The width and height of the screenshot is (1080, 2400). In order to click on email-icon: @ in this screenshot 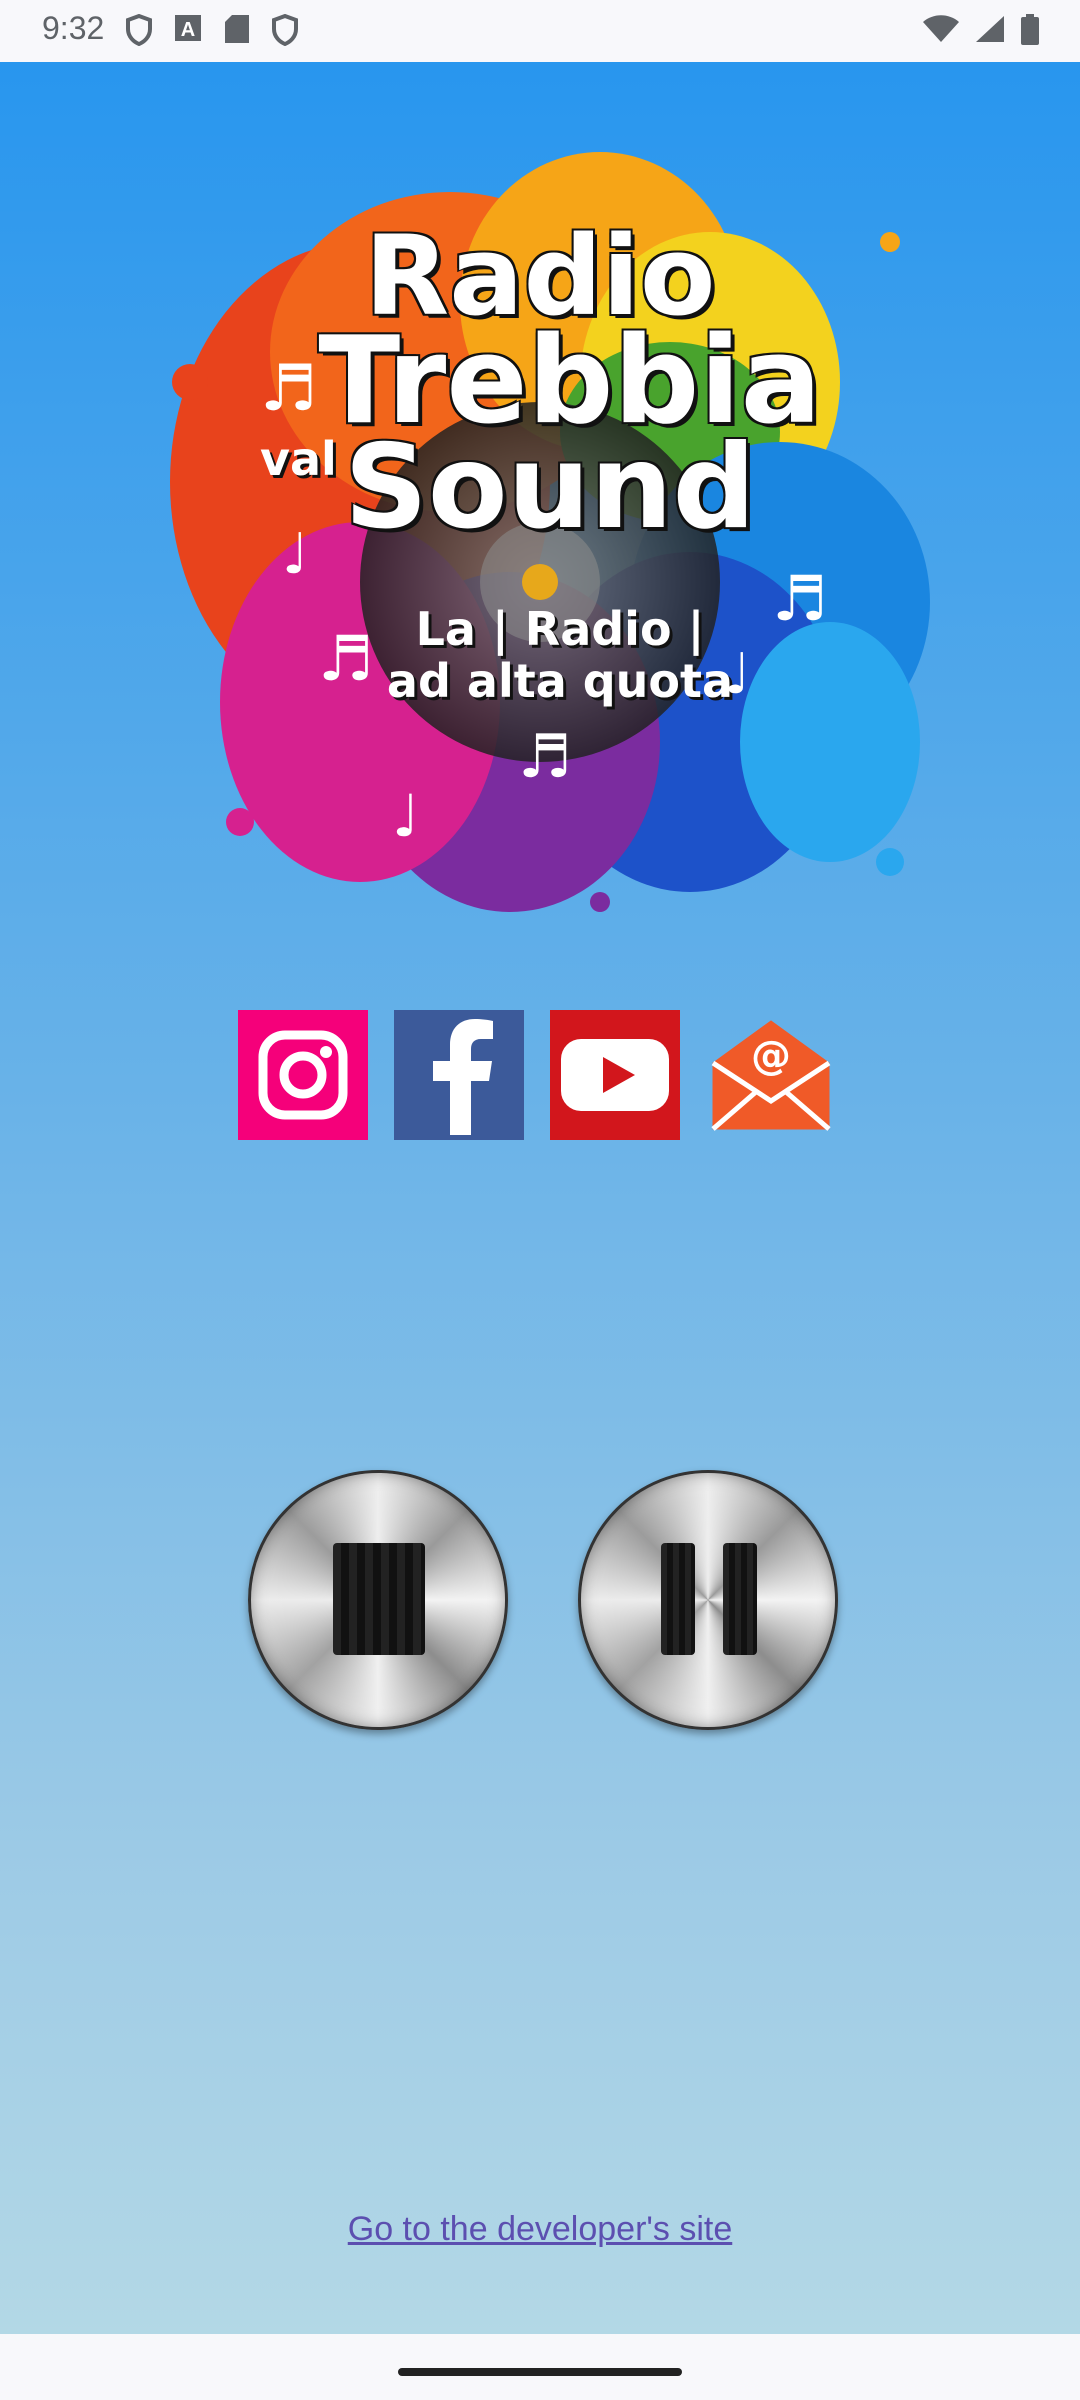, I will do `click(771, 1075)`.